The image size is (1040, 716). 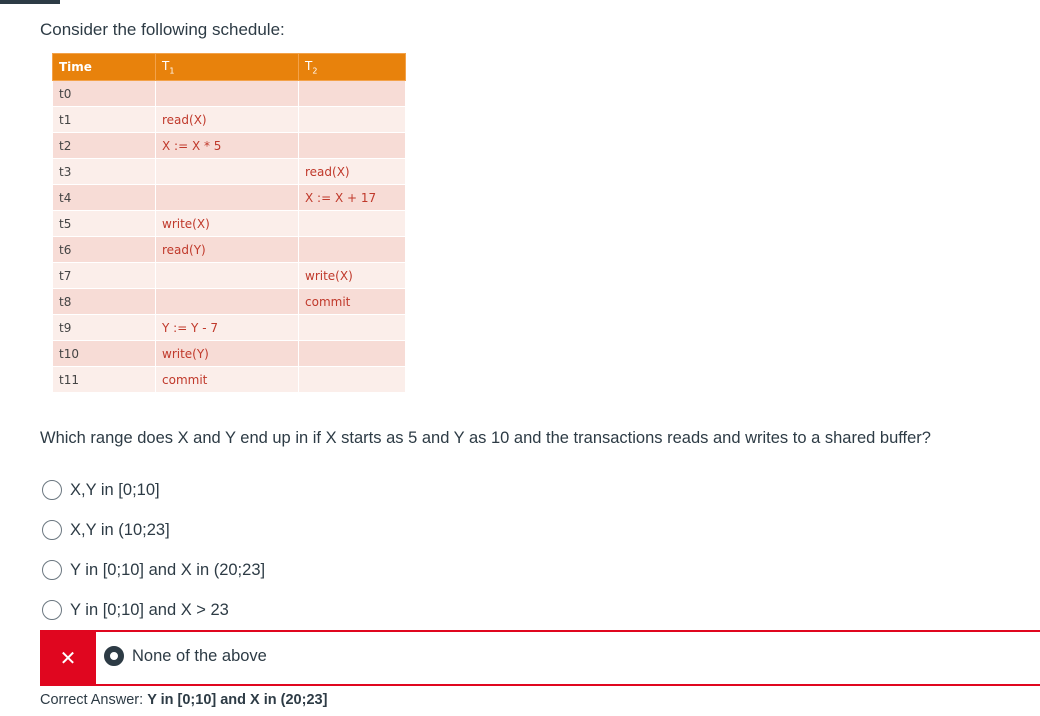 I want to click on time-cell: t9, so click(x=104, y=327).